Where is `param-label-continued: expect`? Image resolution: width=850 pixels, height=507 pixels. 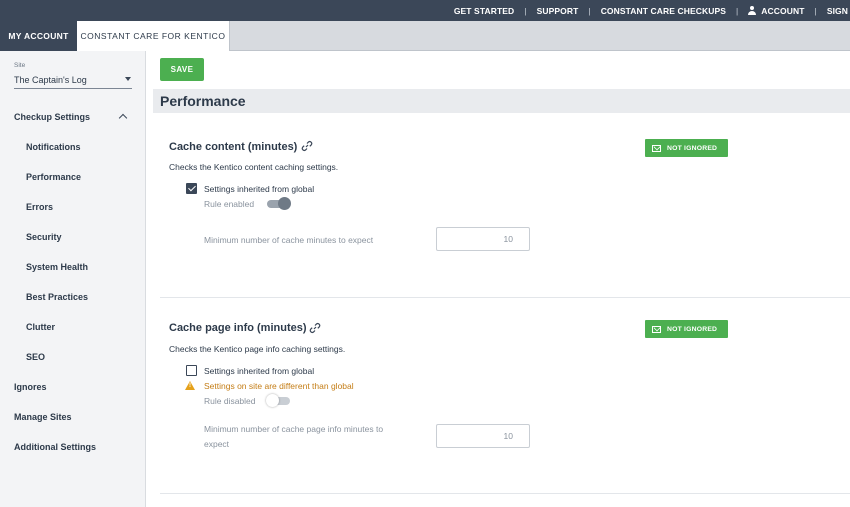
param-label-continued: expect is located at coordinates (217, 444).